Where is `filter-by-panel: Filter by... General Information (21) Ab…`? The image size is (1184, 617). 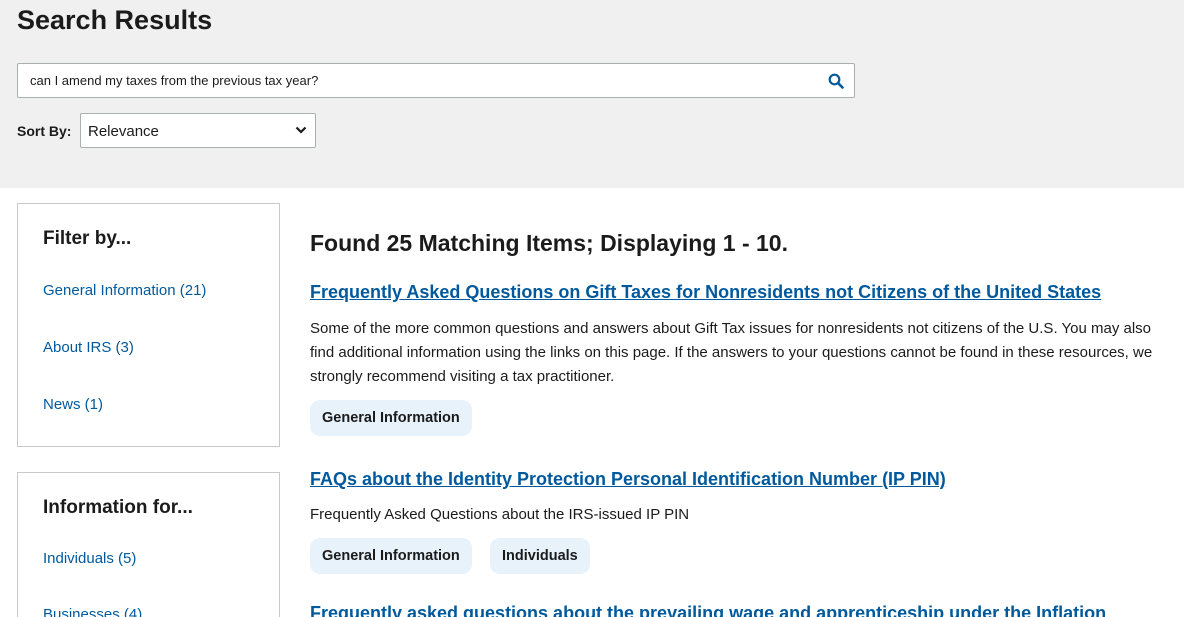
filter-by-panel: Filter by... General Information (21) Ab… is located at coordinates (148, 325).